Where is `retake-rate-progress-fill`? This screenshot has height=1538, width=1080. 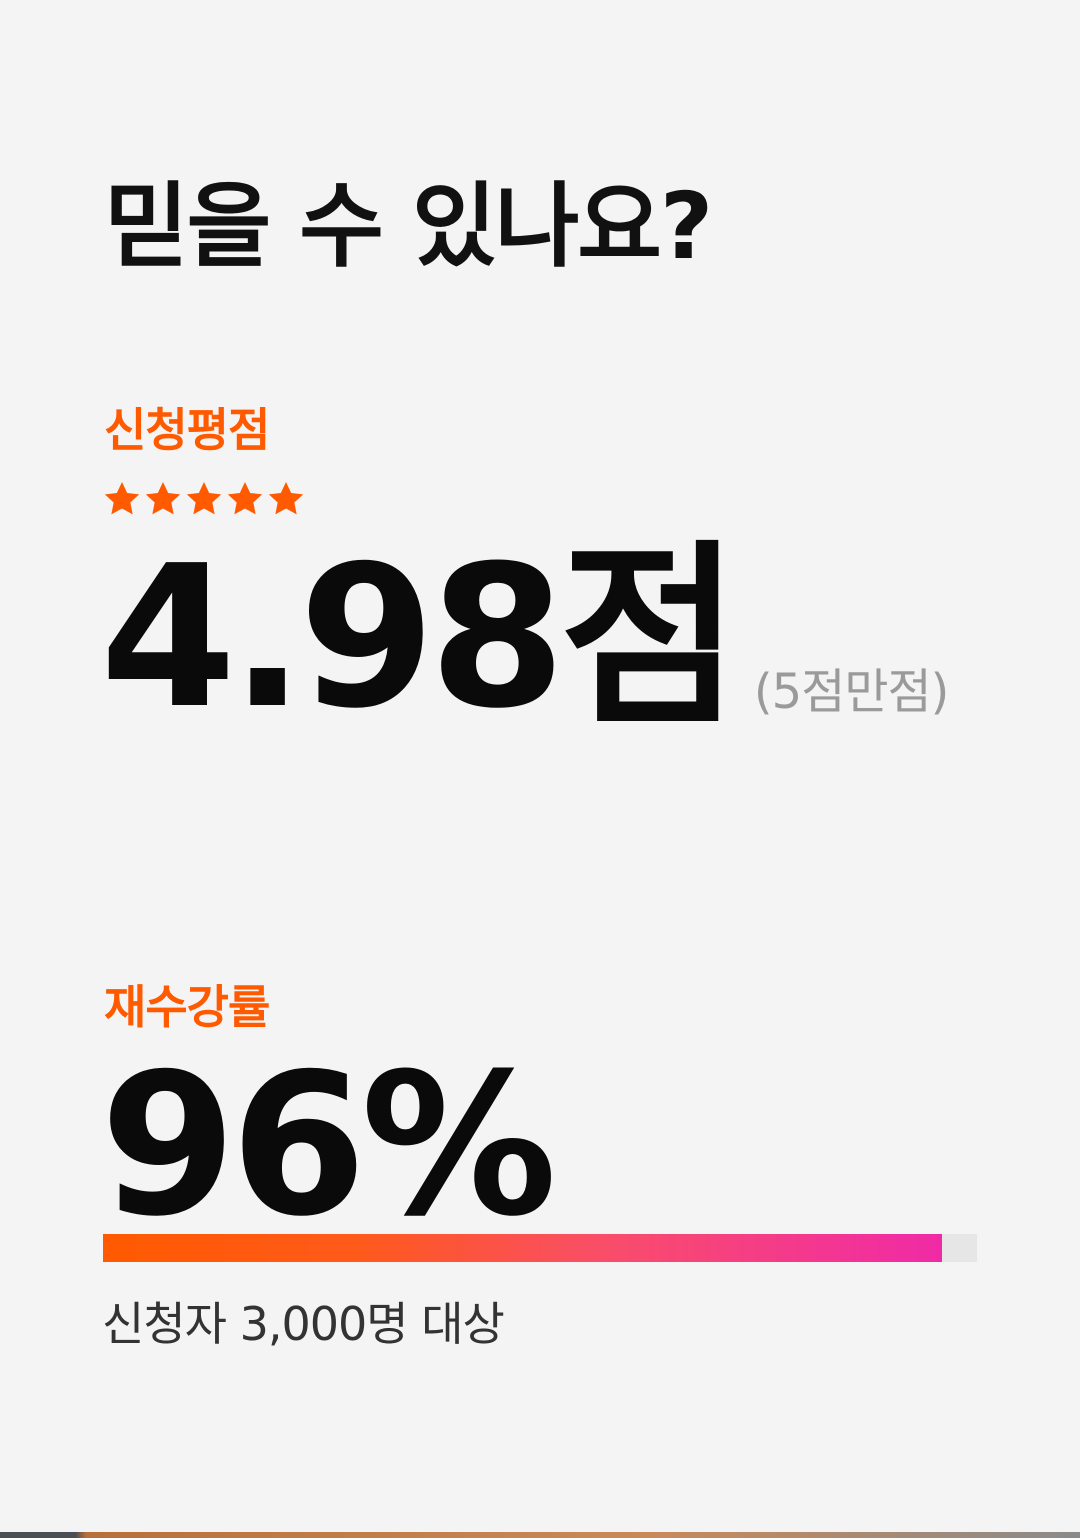 retake-rate-progress-fill is located at coordinates (523, 1248).